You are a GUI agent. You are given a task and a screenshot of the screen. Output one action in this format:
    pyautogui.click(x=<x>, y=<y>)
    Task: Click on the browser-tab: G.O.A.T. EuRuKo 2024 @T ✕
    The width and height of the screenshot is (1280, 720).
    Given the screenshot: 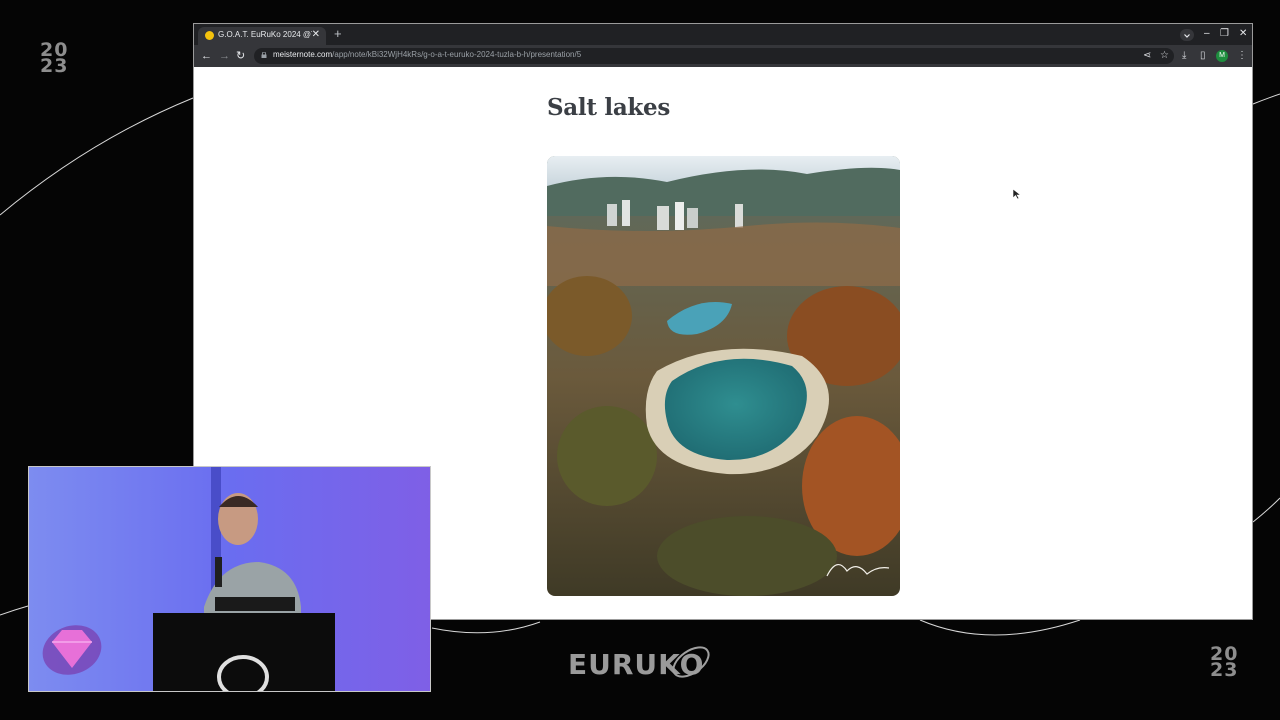 What is the action you would take?
    pyautogui.click(x=262, y=36)
    